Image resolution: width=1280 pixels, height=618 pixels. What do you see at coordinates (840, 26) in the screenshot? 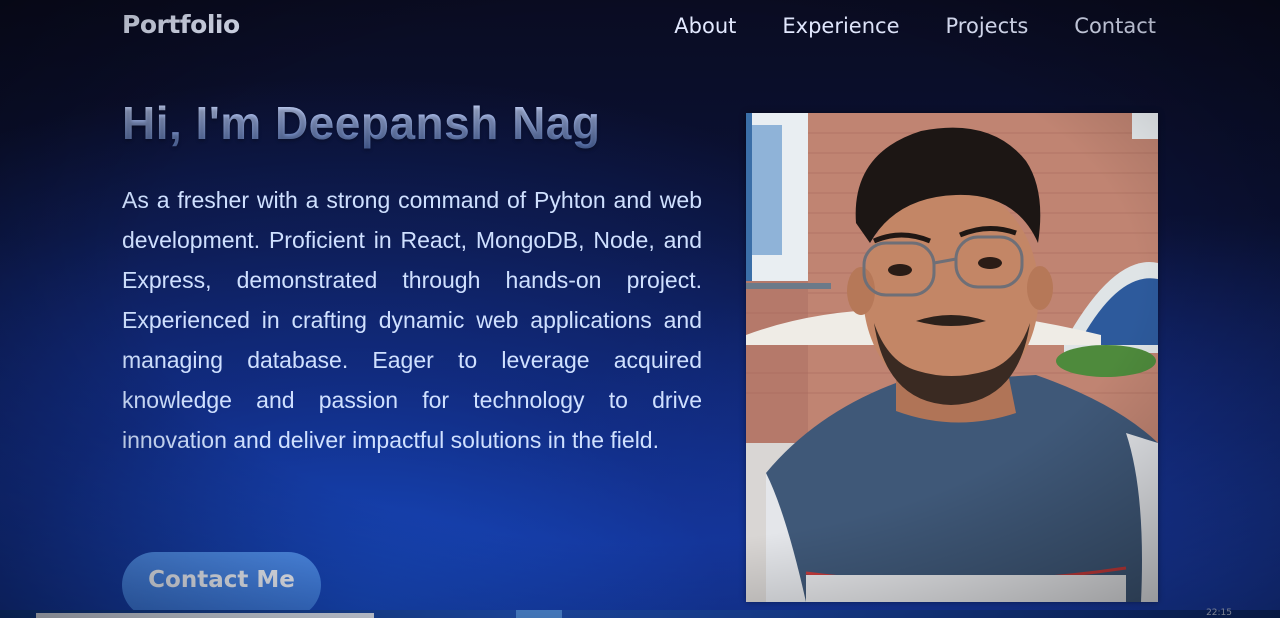
I see `nav-link-experience: Experience` at bounding box center [840, 26].